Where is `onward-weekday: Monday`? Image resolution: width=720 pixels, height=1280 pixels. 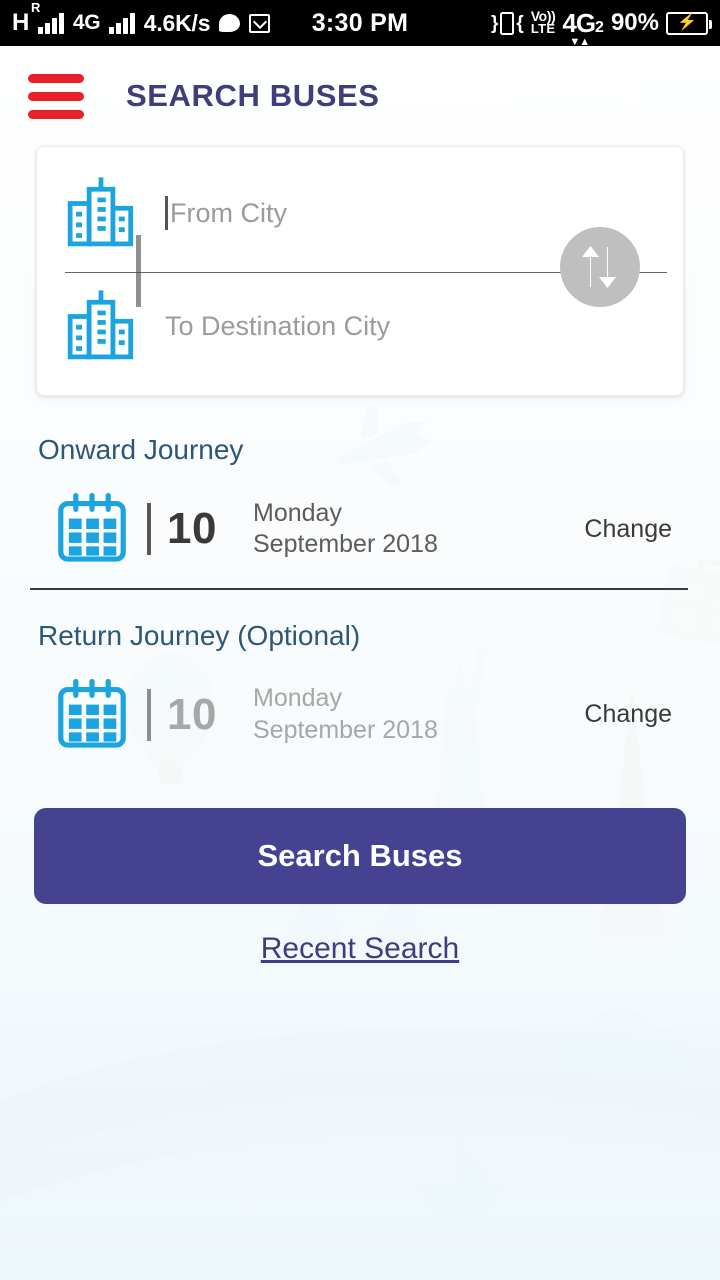 onward-weekday: Monday is located at coordinates (297, 512).